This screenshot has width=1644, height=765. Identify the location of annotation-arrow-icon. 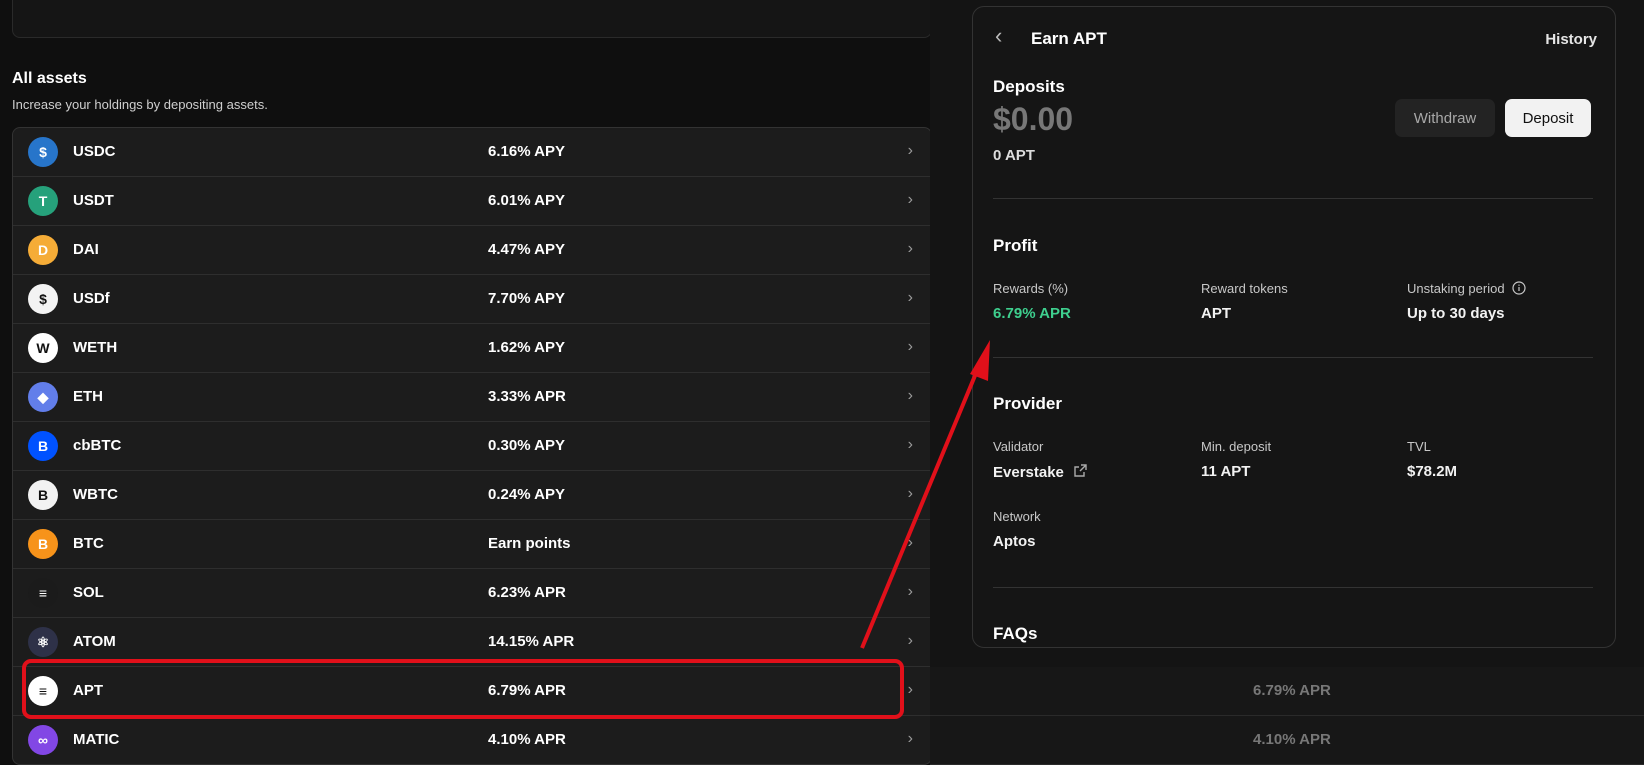
(925, 494).